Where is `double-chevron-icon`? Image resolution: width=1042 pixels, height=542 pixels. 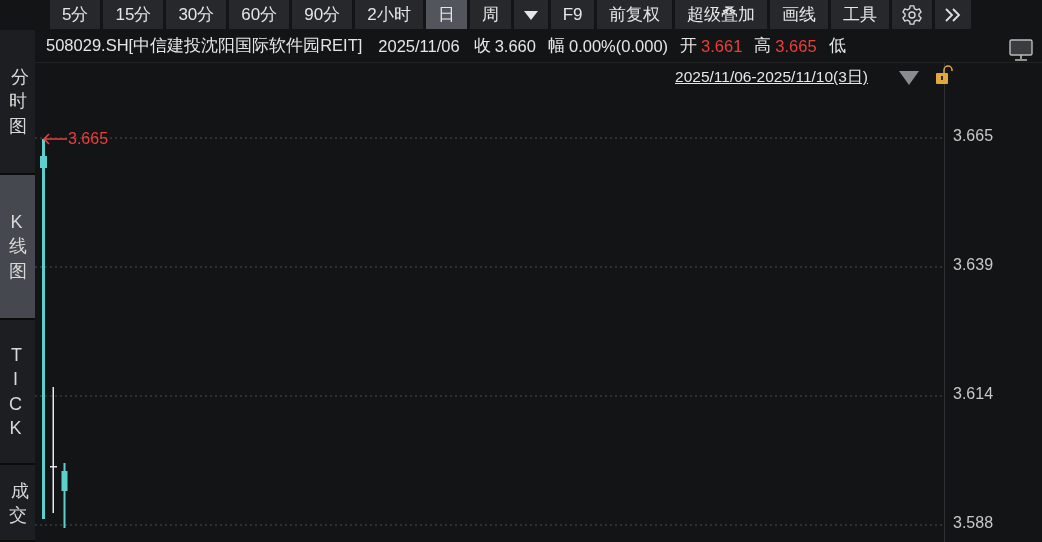 double-chevron-icon is located at coordinates (953, 14).